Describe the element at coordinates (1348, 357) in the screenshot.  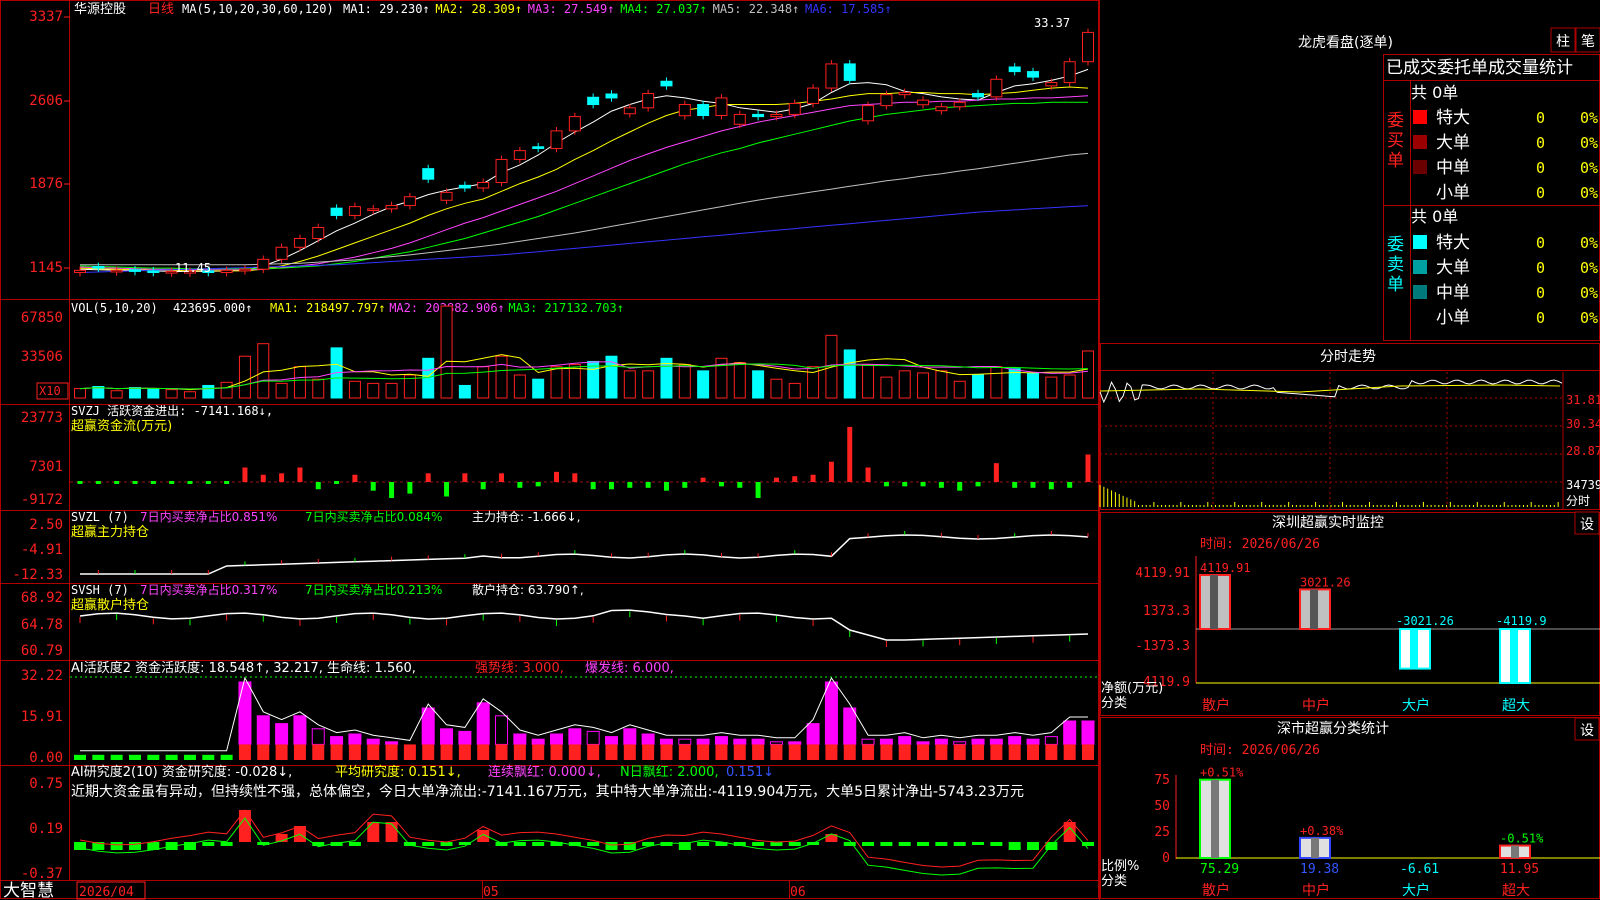
I see `intraday-title: 分时走势` at that location.